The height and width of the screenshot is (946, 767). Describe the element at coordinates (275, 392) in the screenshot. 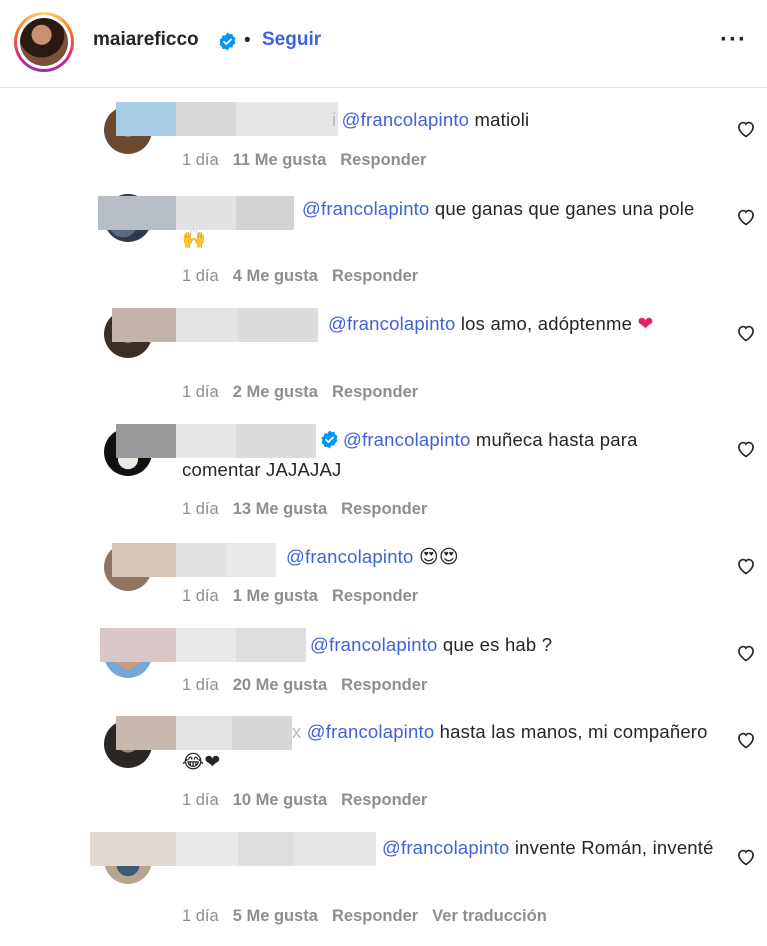

I see `likes-count: 2 Me gusta` at that location.